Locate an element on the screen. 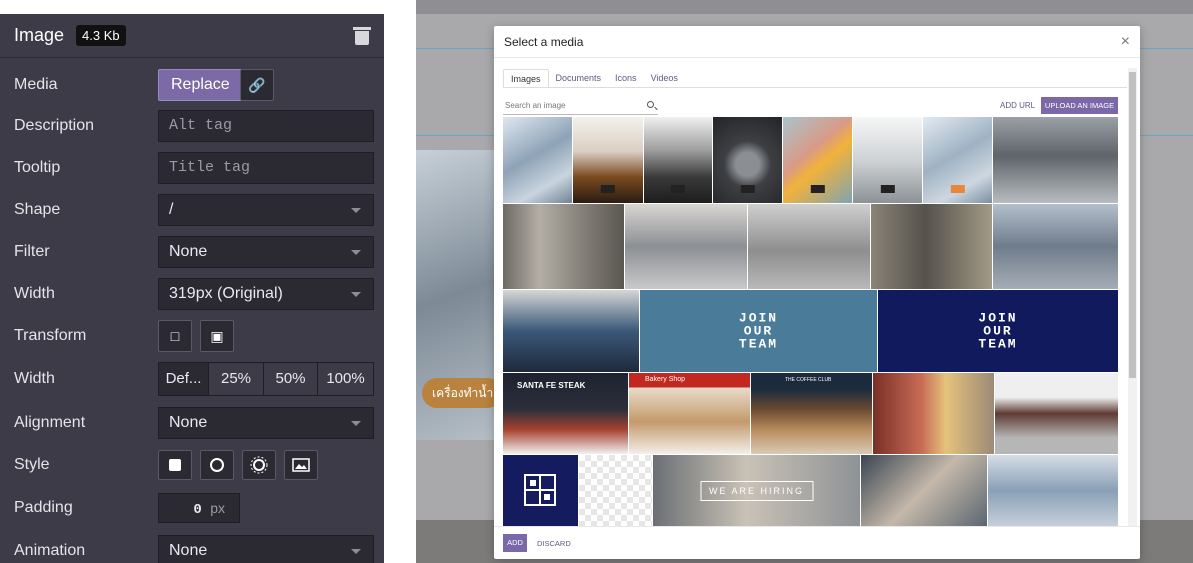 The width and height of the screenshot is (1193, 563). style-shadow-button is located at coordinates (259, 465).